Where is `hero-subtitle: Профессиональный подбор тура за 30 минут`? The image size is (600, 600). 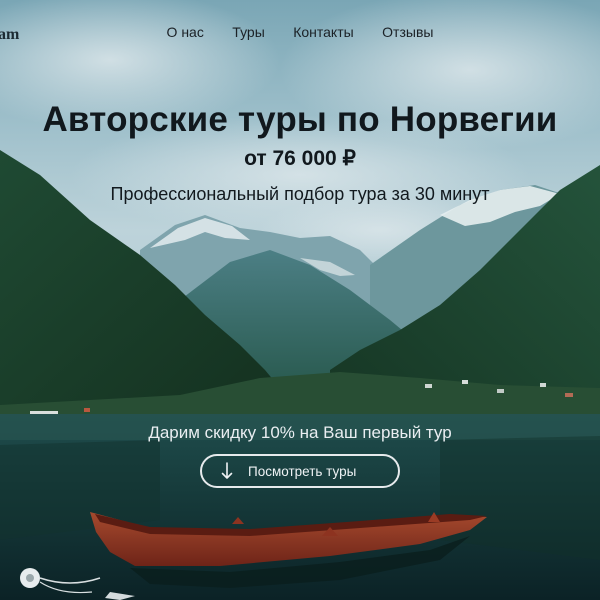
hero-subtitle: Профессиональный подбор тура за 30 минут is located at coordinates (300, 194).